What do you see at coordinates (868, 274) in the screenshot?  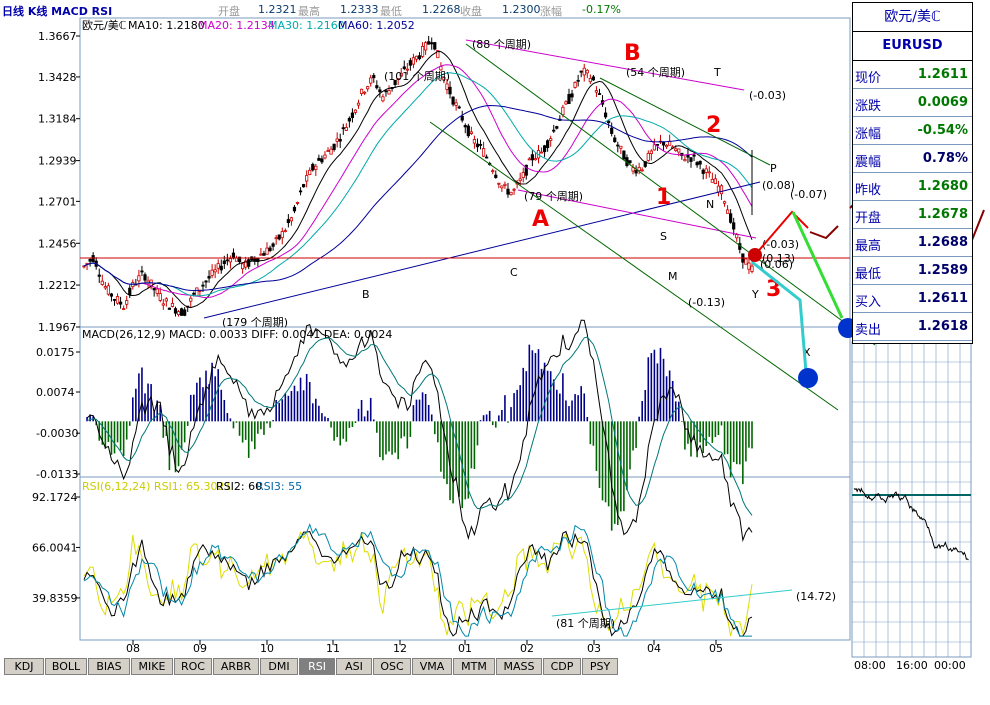 I see `quote-row-label: 最低` at bounding box center [868, 274].